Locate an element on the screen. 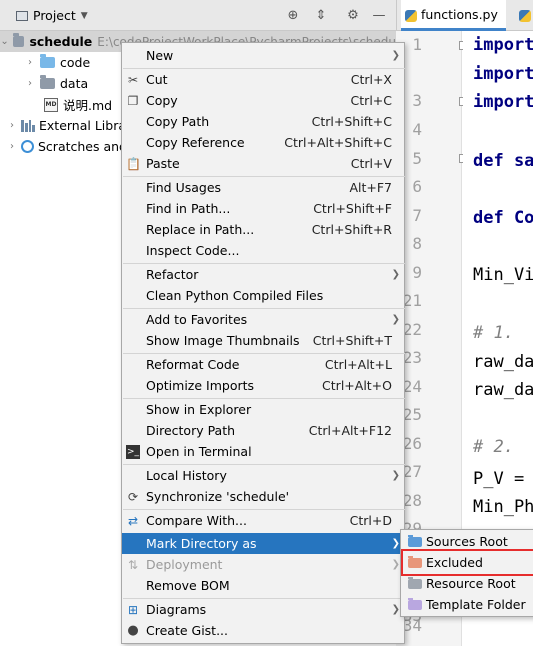 The width and height of the screenshot is (533, 646). scratches-icon is located at coordinates (27, 146).